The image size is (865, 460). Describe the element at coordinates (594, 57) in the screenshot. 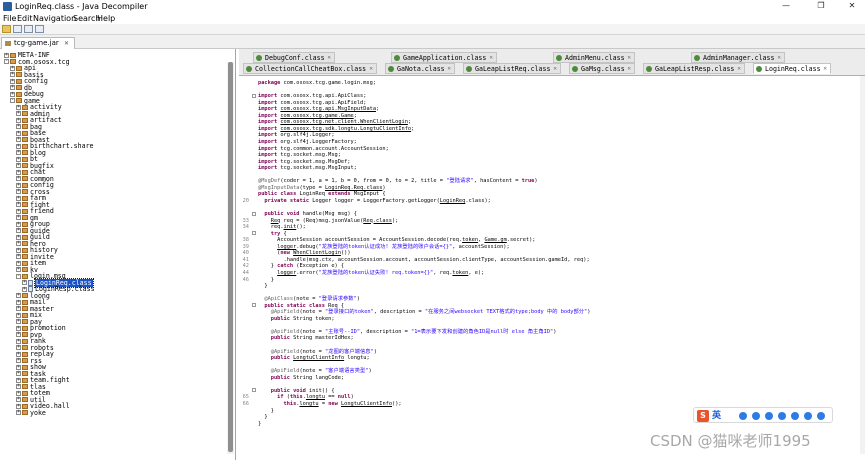

I see `class-tab: AdminMenu.class ✕` at that location.